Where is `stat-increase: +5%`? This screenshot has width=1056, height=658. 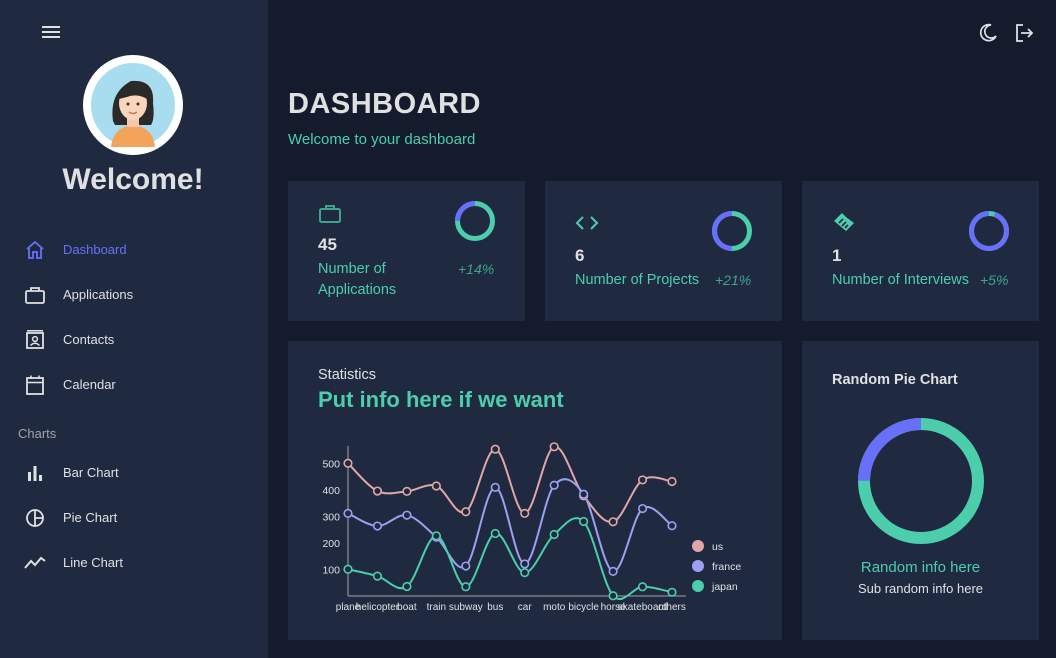 stat-increase: +5% is located at coordinates (994, 280).